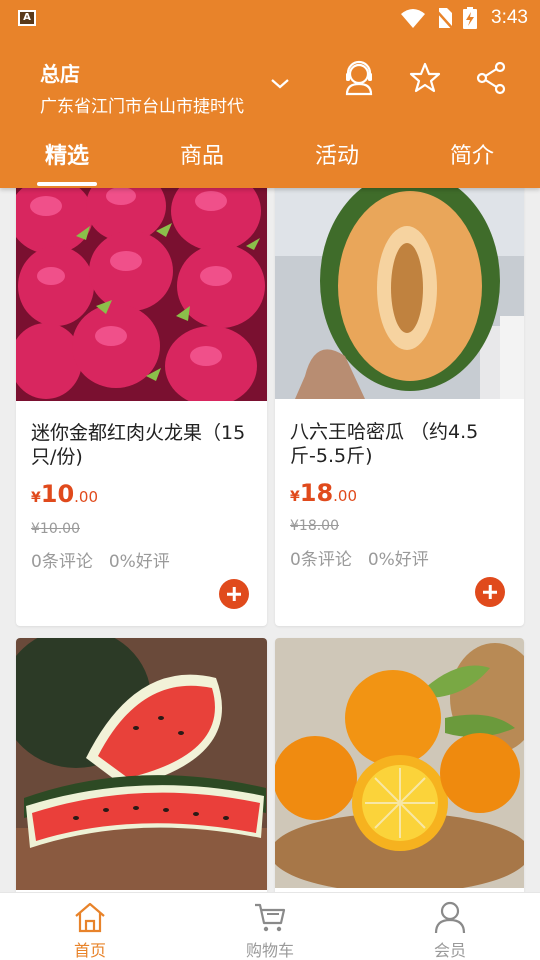 The width and height of the screenshot is (540, 960). I want to click on wifi-icon, so click(413, 18).